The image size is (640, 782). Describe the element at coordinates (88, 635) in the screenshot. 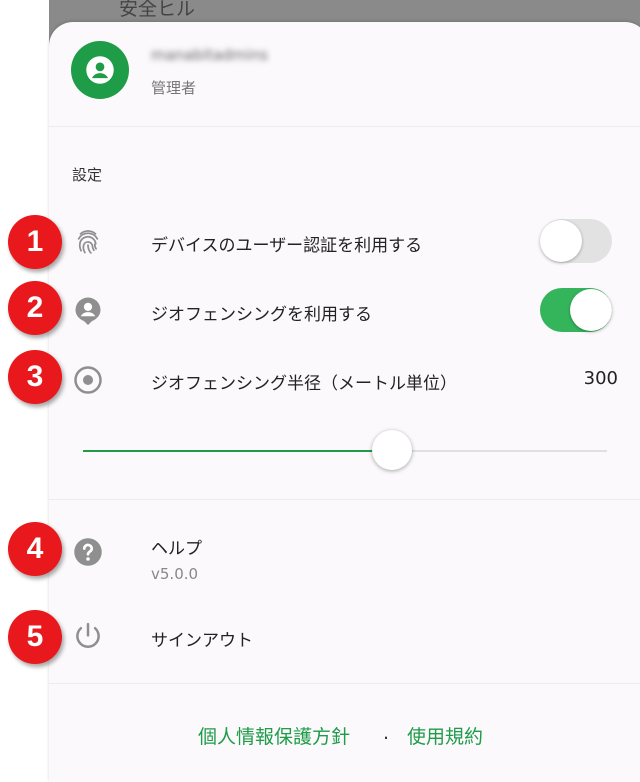

I see `power-icon` at that location.